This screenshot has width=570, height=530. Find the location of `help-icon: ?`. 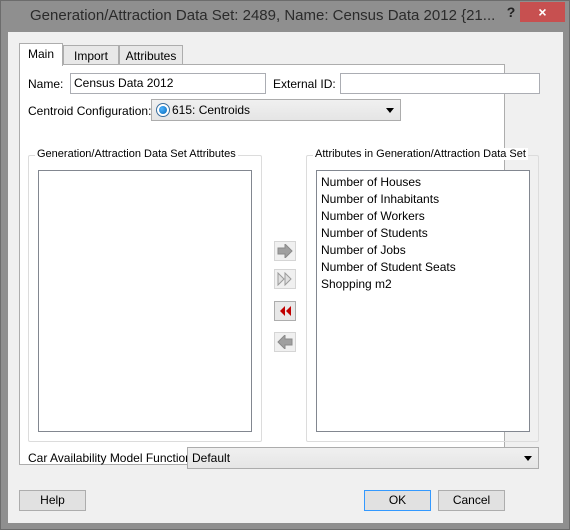

help-icon: ? is located at coordinates (511, 12).